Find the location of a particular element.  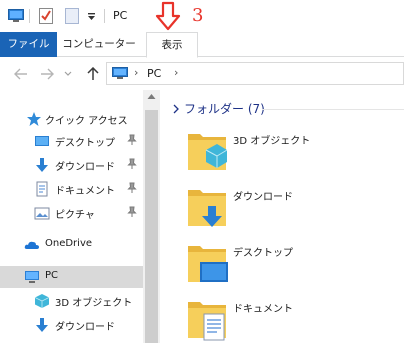

downloads-folder-icon is located at coordinates (207, 208).